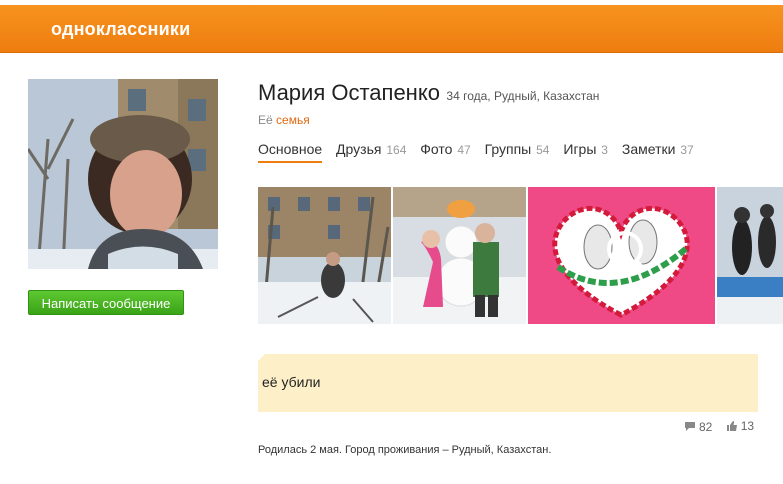 Image resolution: width=783 pixels, height=484 pixels. Describe the element at coordinates (523, 96) in the screenshot. I see `profile-meta: 34 года, Рудный, Казахстан` at that location.